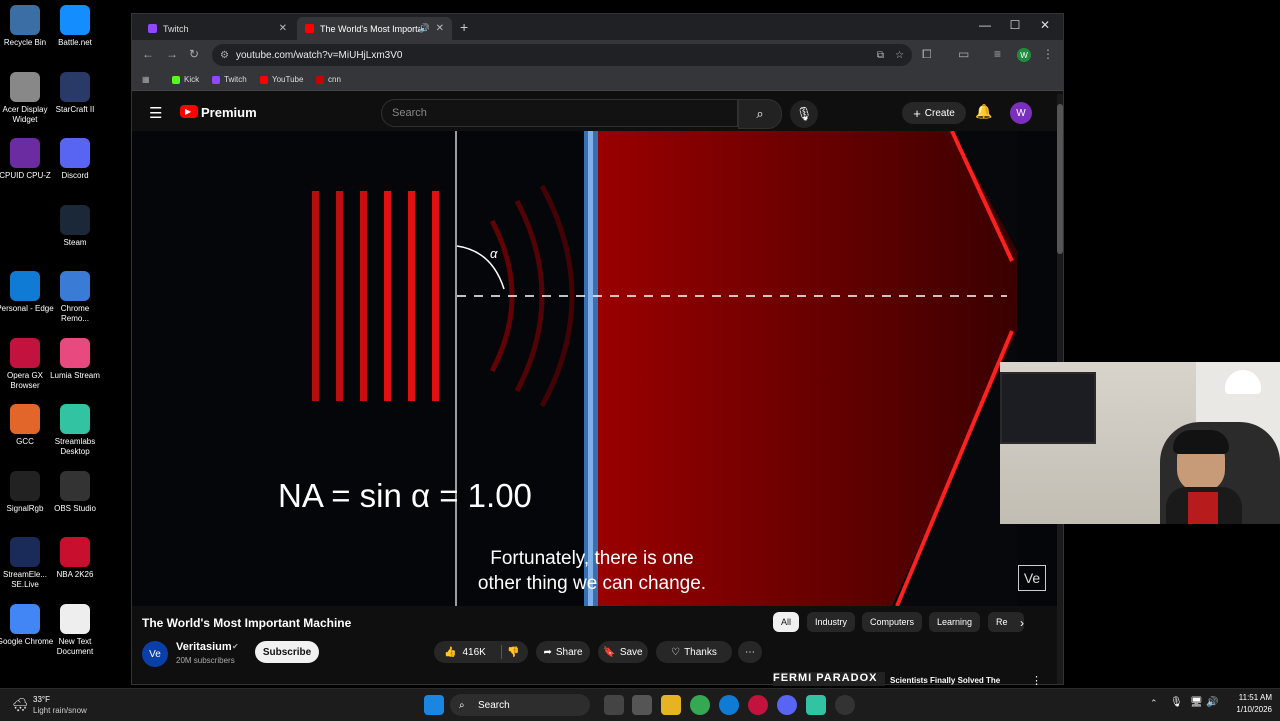 This screenshot has width=1280, height=721. I want to click on widgets-icon, so click(642, 705).